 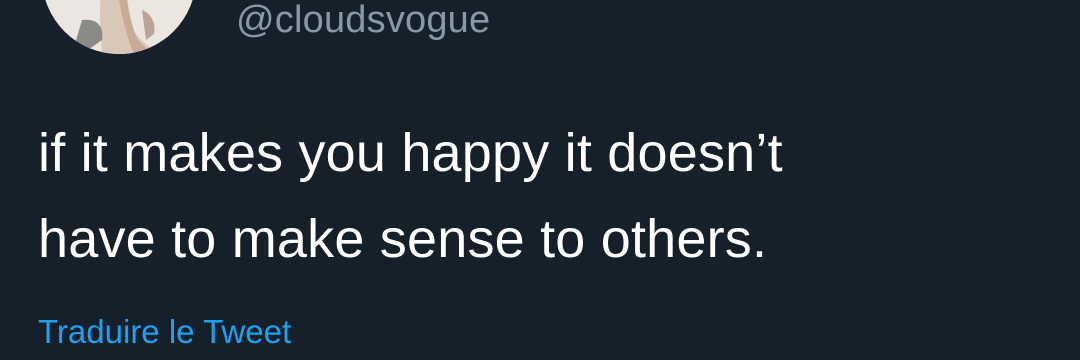 What do you see at coordinates (410, 153) in the screenshot?
I see `tweet-text-line: if it makes you happy it doesn’t` at bounding box center [410, 153].